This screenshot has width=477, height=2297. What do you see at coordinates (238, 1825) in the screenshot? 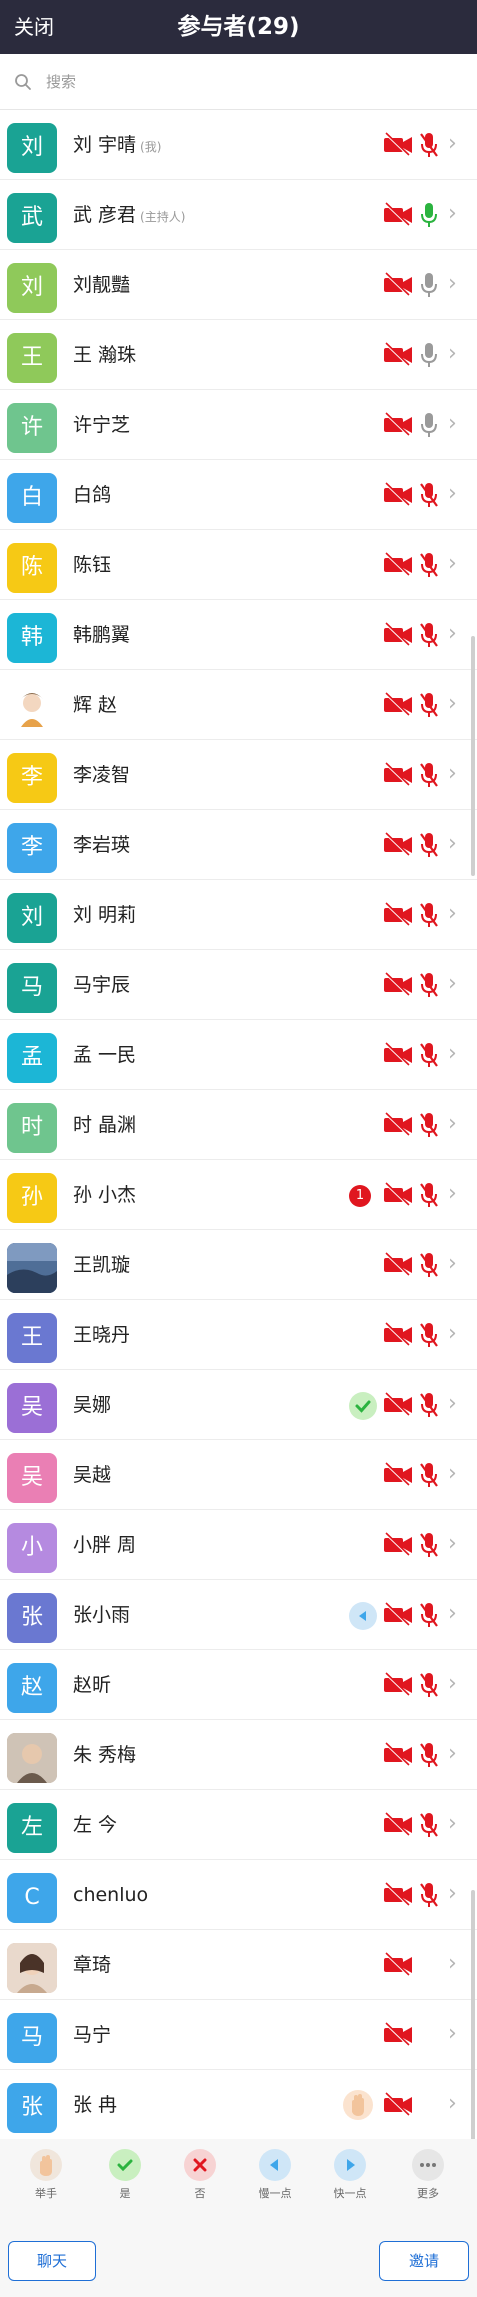
I see `participant-row: 左左 今 ›` at bounding box center [238, 1825].